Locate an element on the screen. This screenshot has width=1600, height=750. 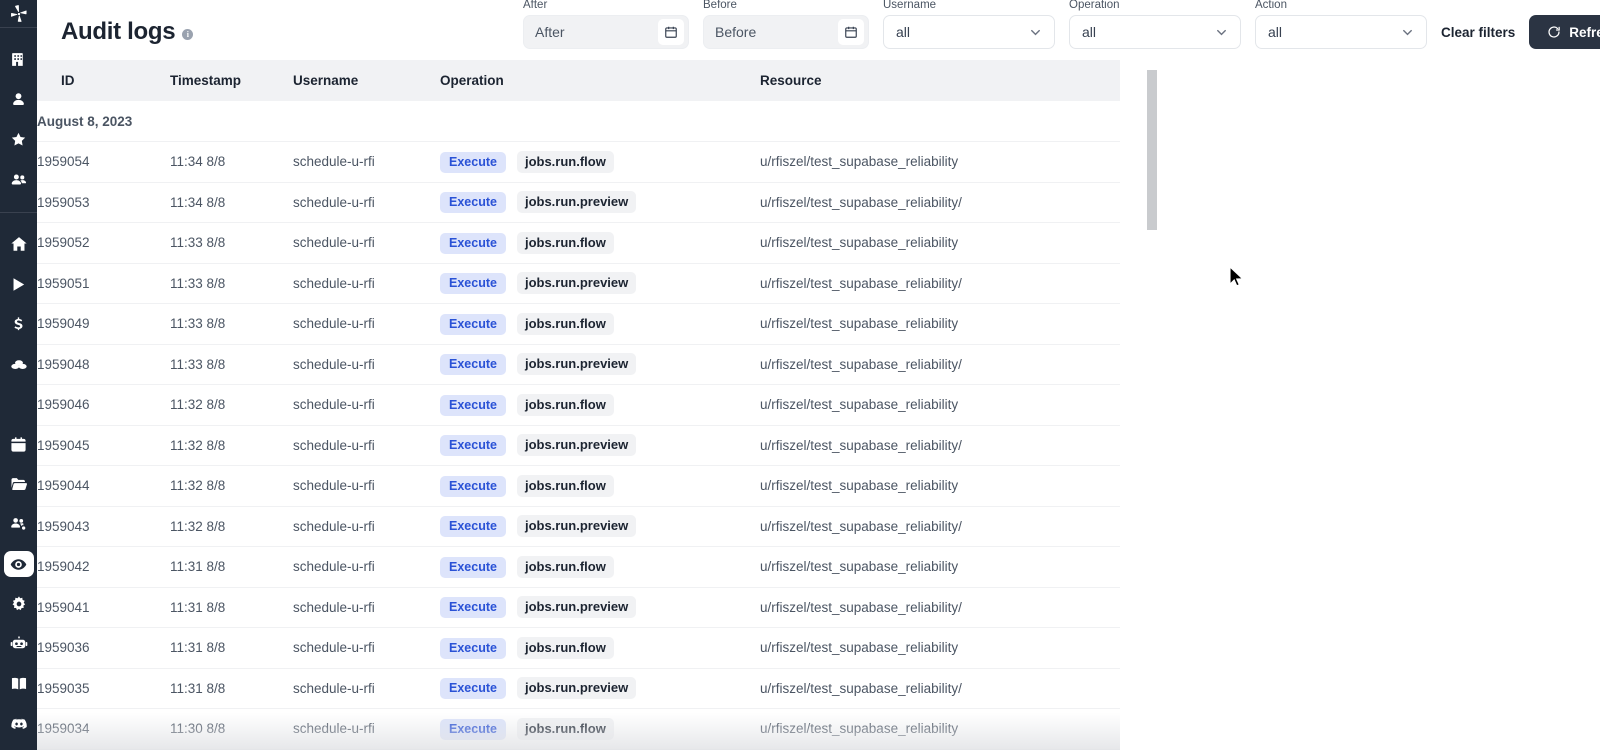
sidebar-item-groups is located at coordinates (18, 180).